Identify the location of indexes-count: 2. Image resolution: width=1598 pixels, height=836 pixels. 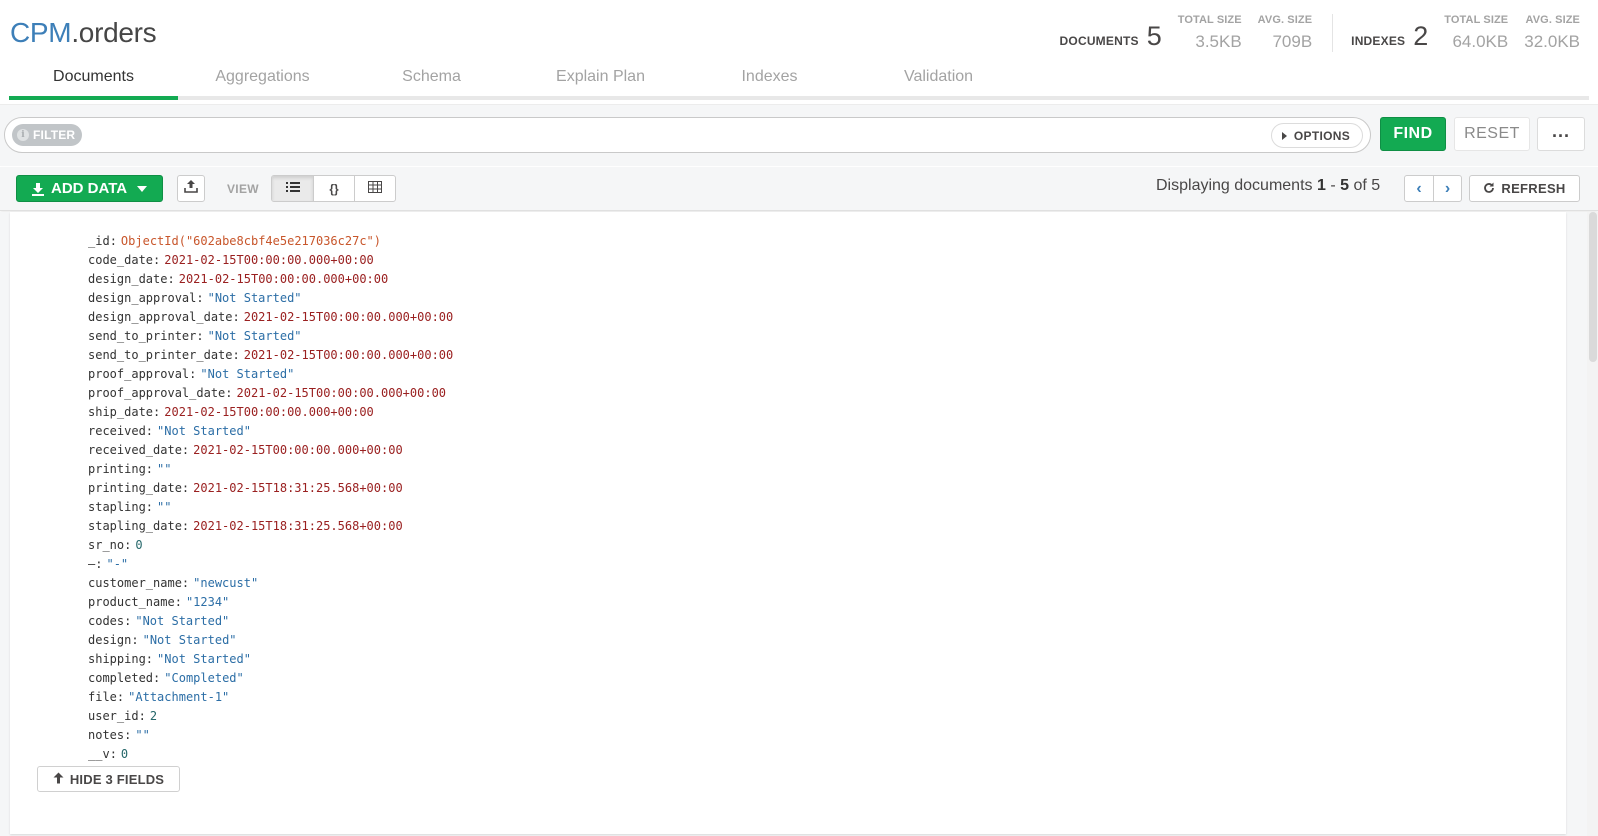
(1421, 36).